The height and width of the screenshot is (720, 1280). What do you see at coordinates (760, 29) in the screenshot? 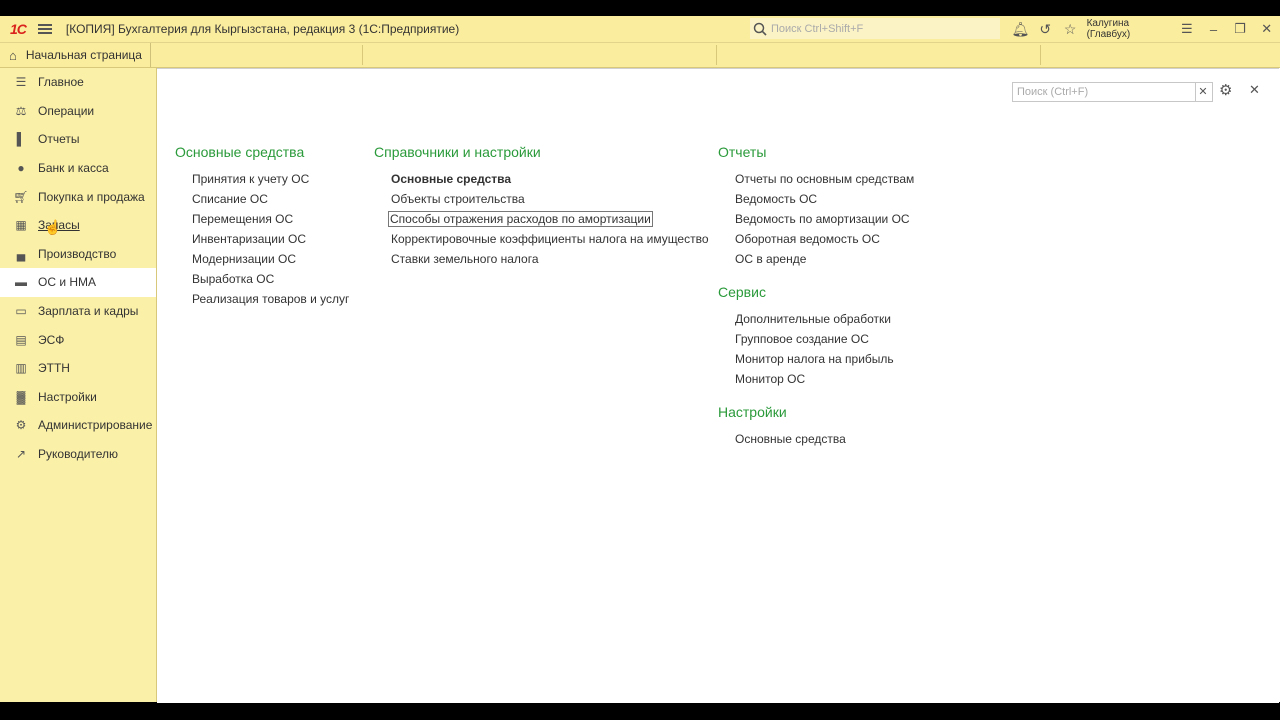
I see `search-icon` at bounding box center [760, 29].